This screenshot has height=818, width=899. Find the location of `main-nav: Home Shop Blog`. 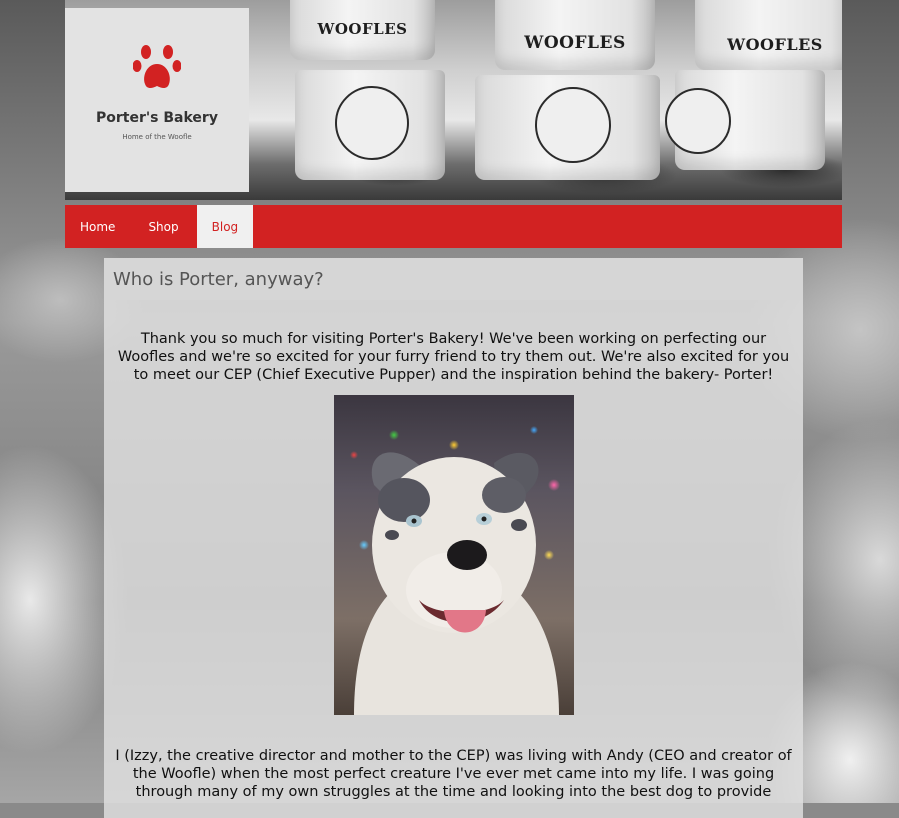

main-nav: Home Shop Blog is located at coordinates (453, 226).